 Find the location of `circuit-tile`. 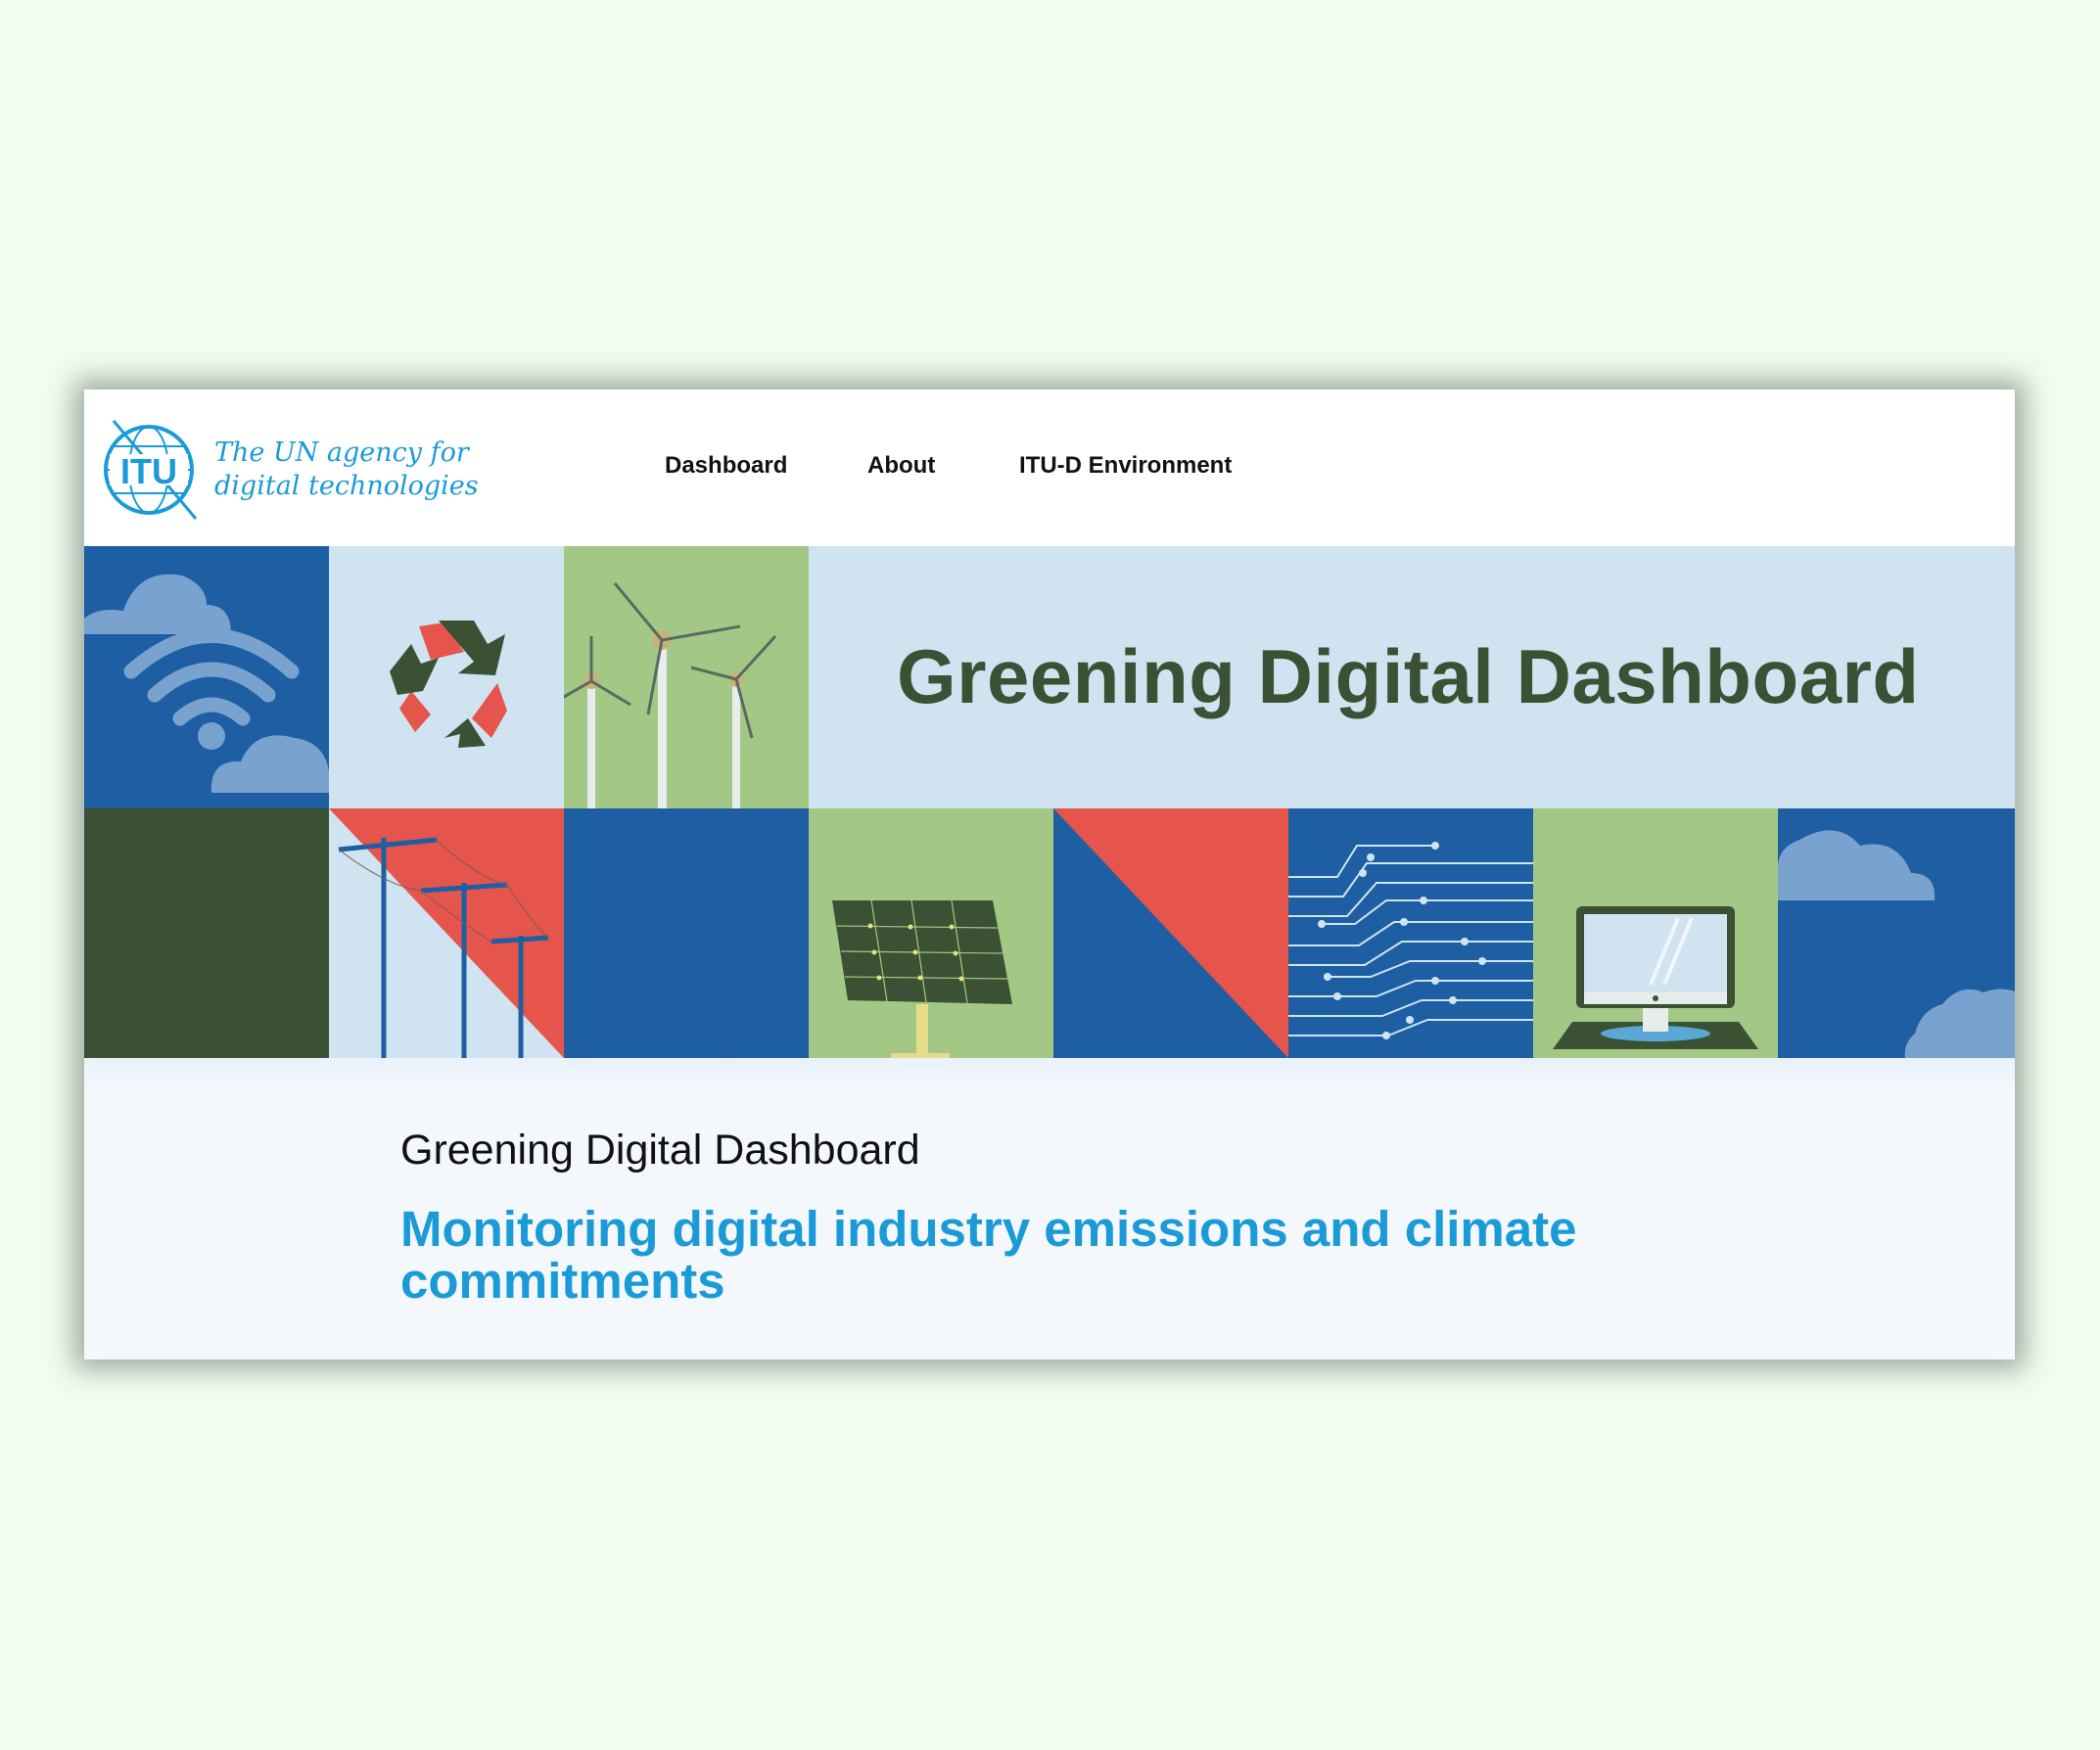

circuit-tile is located at coordinates (1410, 933).